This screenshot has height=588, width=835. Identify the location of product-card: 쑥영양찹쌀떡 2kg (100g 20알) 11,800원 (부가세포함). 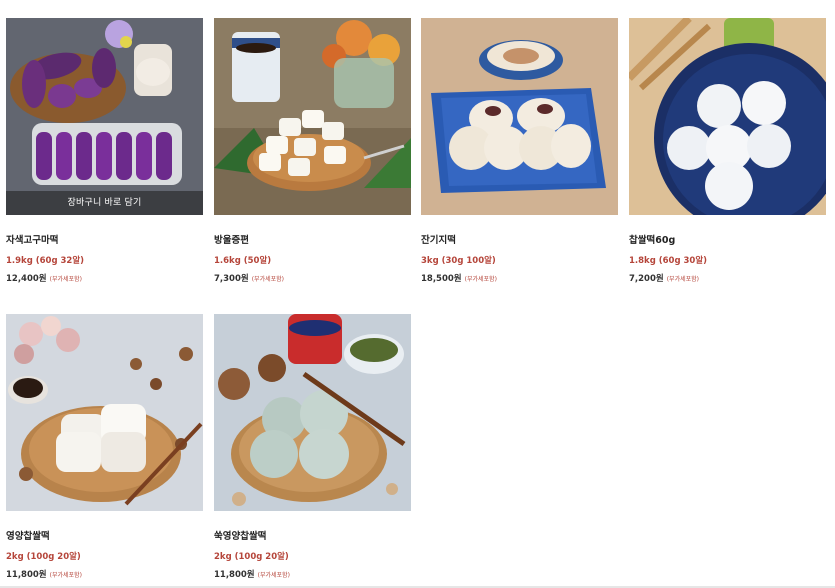
(312, 447).